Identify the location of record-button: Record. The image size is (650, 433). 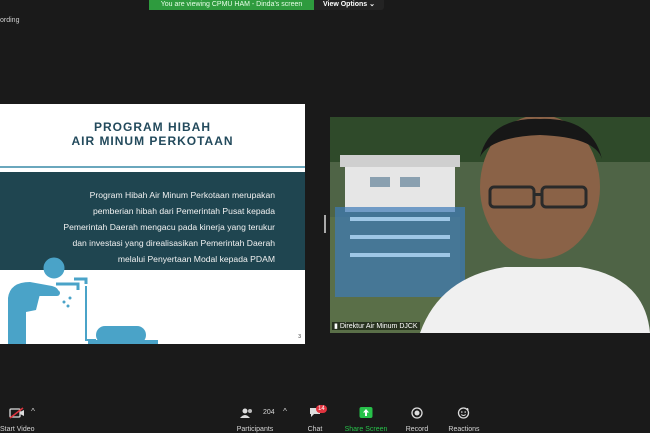
(417, 419).